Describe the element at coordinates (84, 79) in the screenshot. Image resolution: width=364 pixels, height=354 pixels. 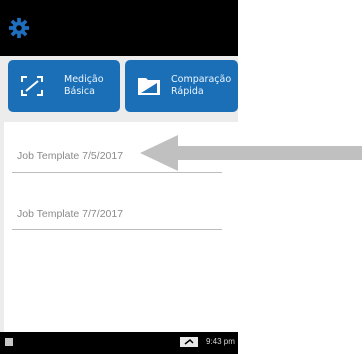
I see `basic-measurement-label-line1: Medição` at that location.